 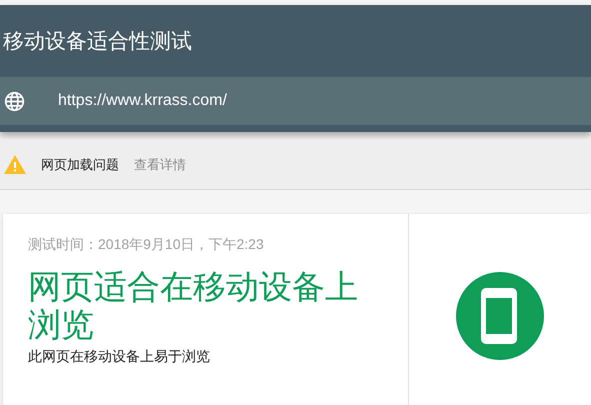 What do you see at coordinates (142, 101) in the screenshot?
I see `url-text: https://www.krrass.com/` at bounding box center [142, 101].